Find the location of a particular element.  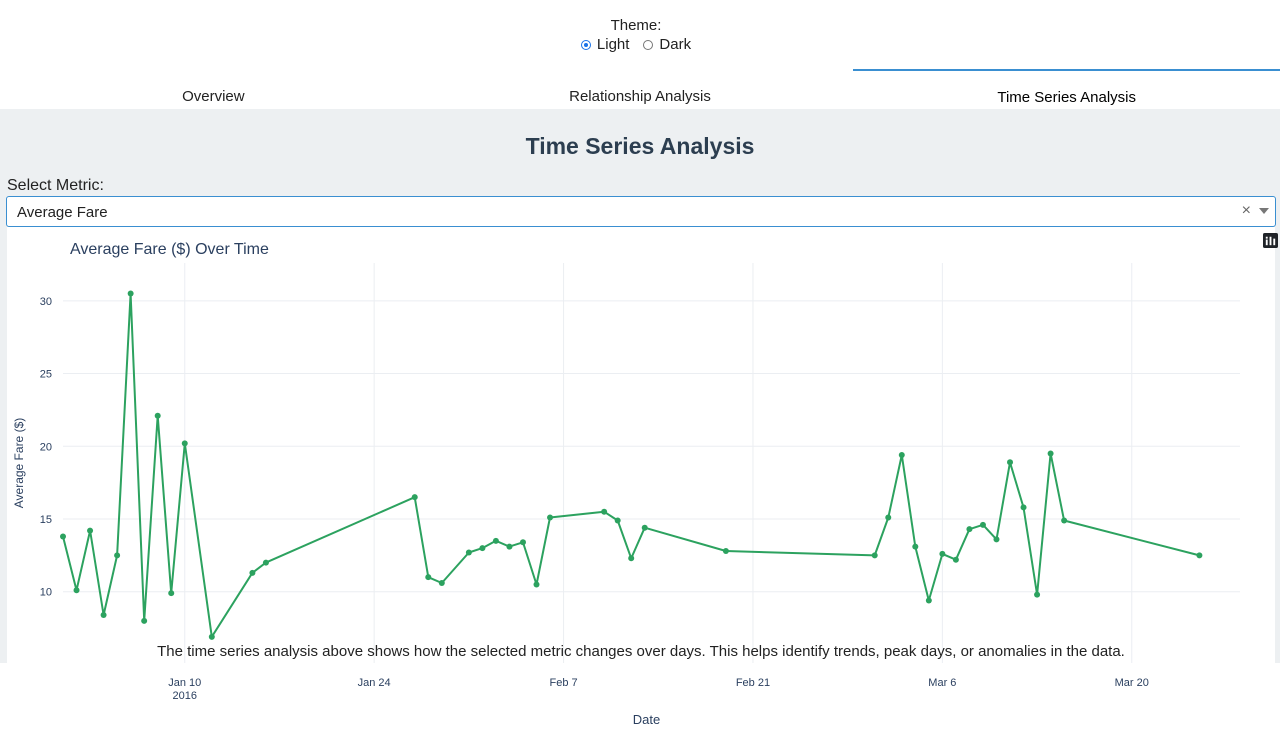

x-tick-label: Jan 24 is located at coordinates (374, 683).